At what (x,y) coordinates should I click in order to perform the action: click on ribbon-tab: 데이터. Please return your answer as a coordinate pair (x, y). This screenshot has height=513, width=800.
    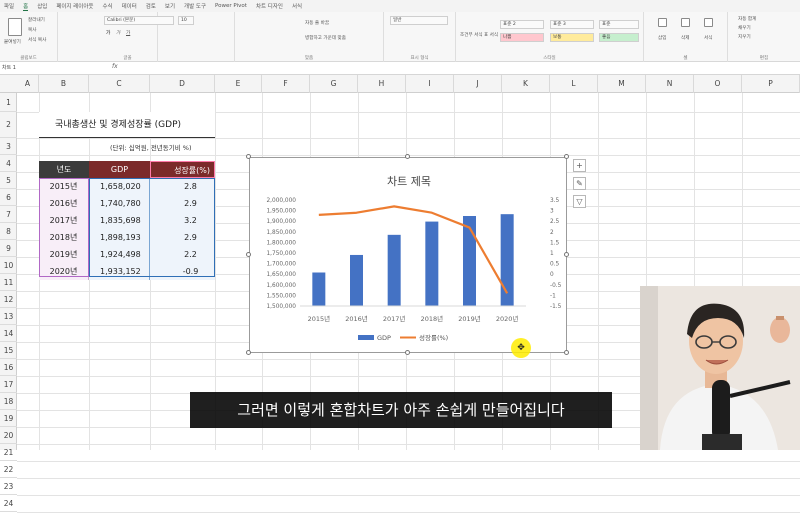
    Looking at the image, I should click on (129, 6).